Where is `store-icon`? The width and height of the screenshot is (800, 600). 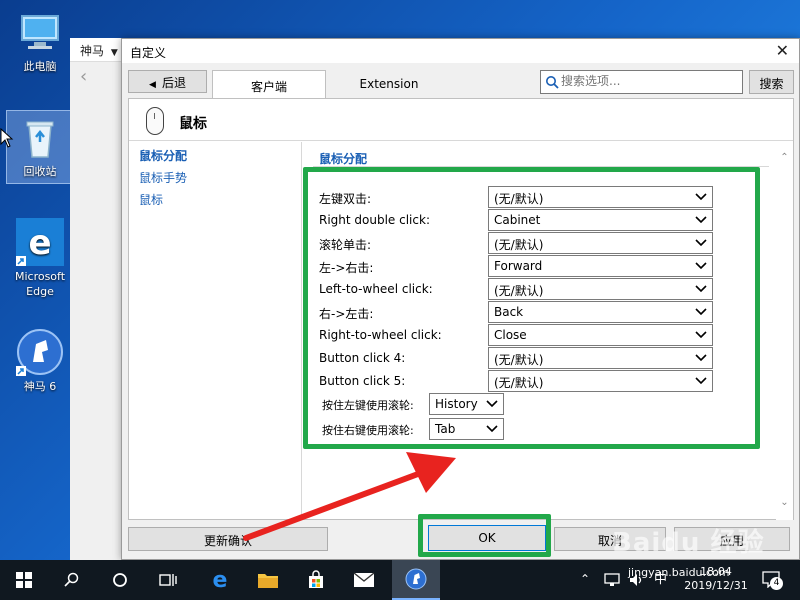
store-icon is located at coordinates (316, 579).